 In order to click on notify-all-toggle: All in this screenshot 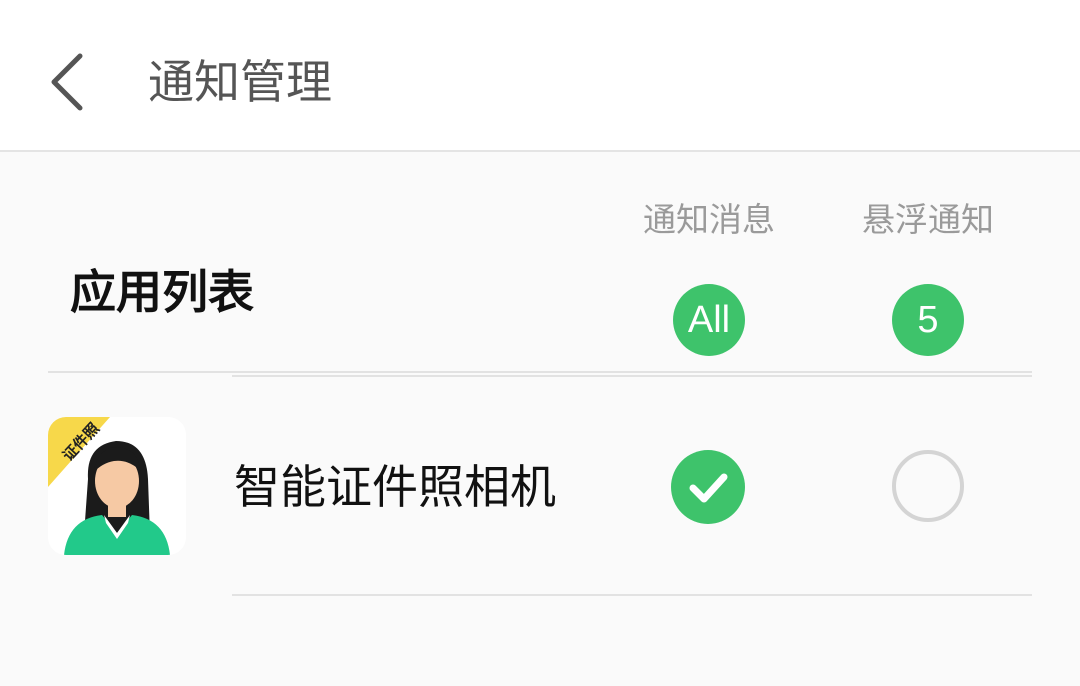, I will do `click(709, 320)`.